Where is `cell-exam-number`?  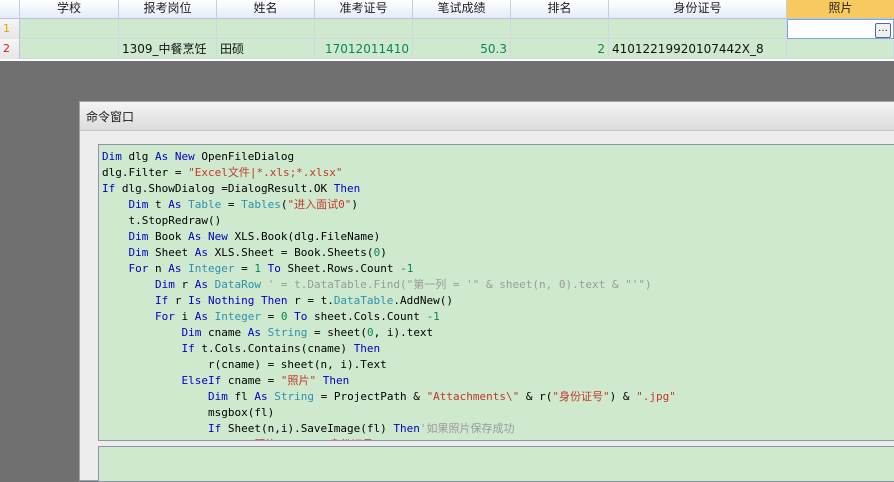
cell-exam-number is located at coordinates (364, 29).